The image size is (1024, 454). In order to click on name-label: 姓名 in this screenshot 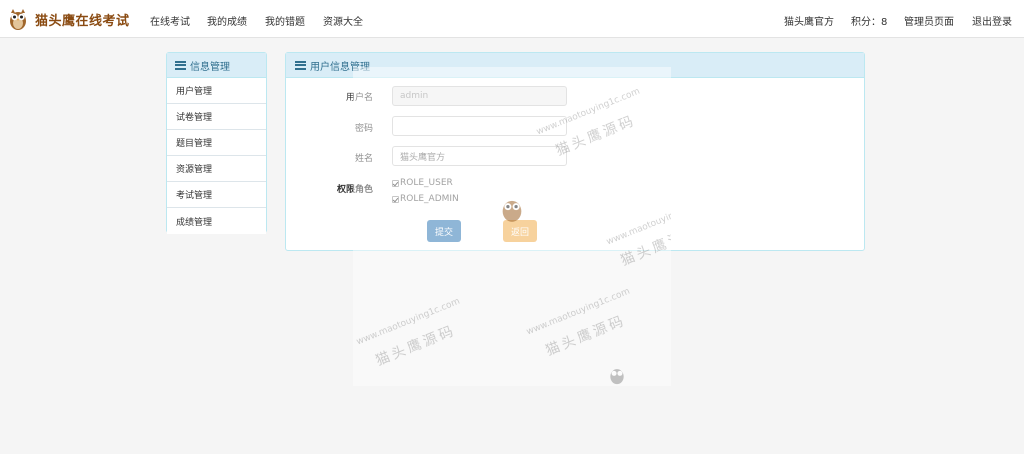, I will do `click(363, 159)`.